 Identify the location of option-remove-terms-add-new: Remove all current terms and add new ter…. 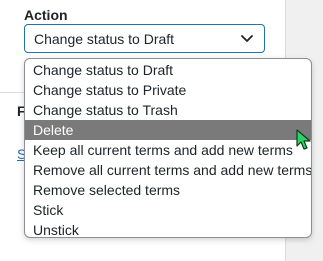
(168, 170).